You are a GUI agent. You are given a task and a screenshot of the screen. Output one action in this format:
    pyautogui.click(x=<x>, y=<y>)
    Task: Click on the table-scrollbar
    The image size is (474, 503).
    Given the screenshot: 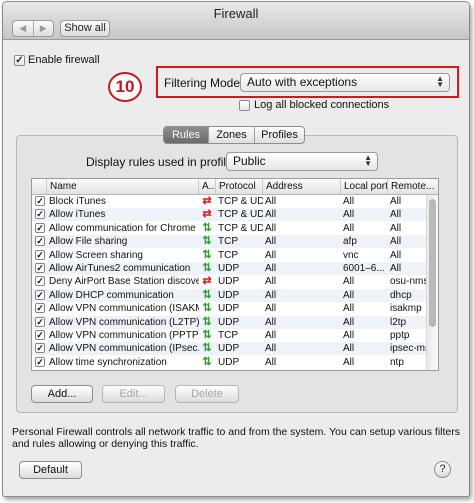 What is the action you would take?
    pyautogui.click(x=432, y=282)
    